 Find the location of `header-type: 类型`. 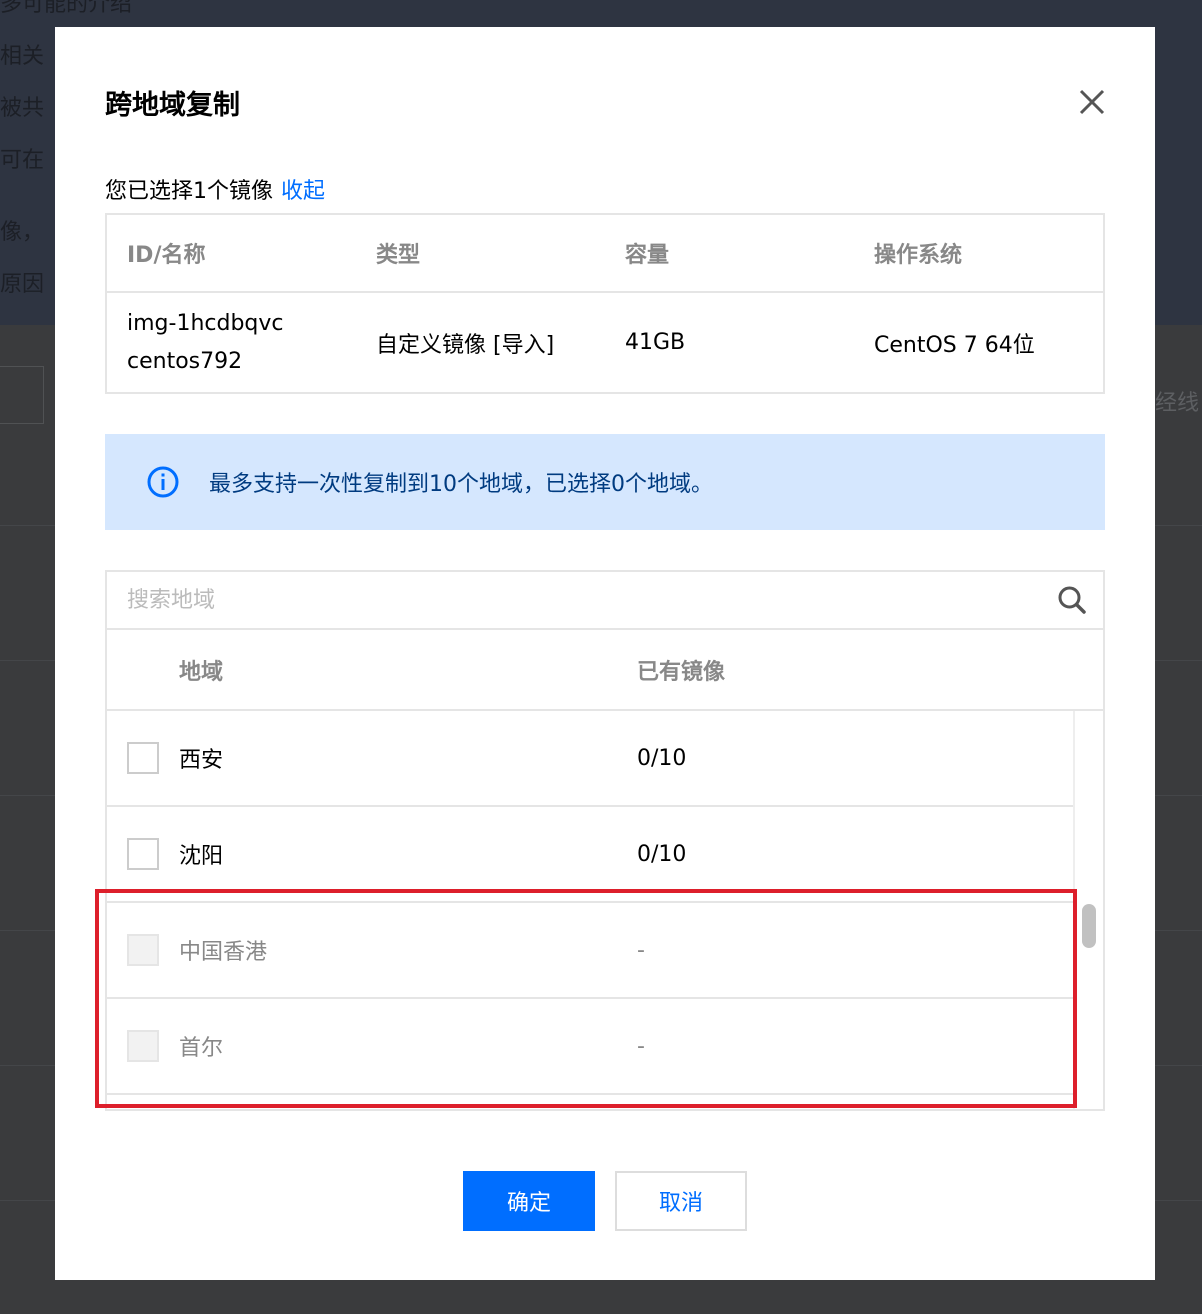

header-type: 类型 is located at coordinates (398, 255).